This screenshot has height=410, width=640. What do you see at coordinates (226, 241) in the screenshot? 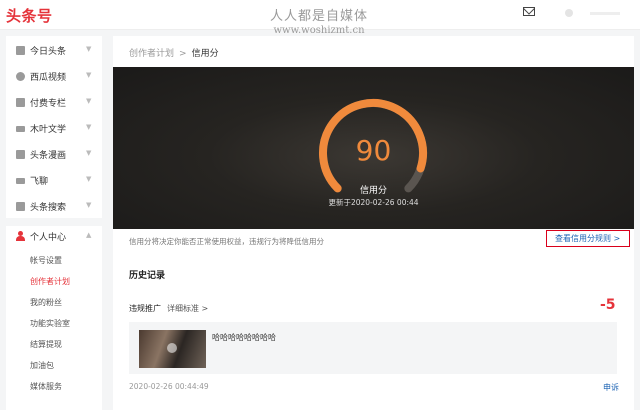
I see `credit-info-text: 信用分将决定你能否正常使用权益，违规行为将降低信用分` at bounding box center [226, 241].